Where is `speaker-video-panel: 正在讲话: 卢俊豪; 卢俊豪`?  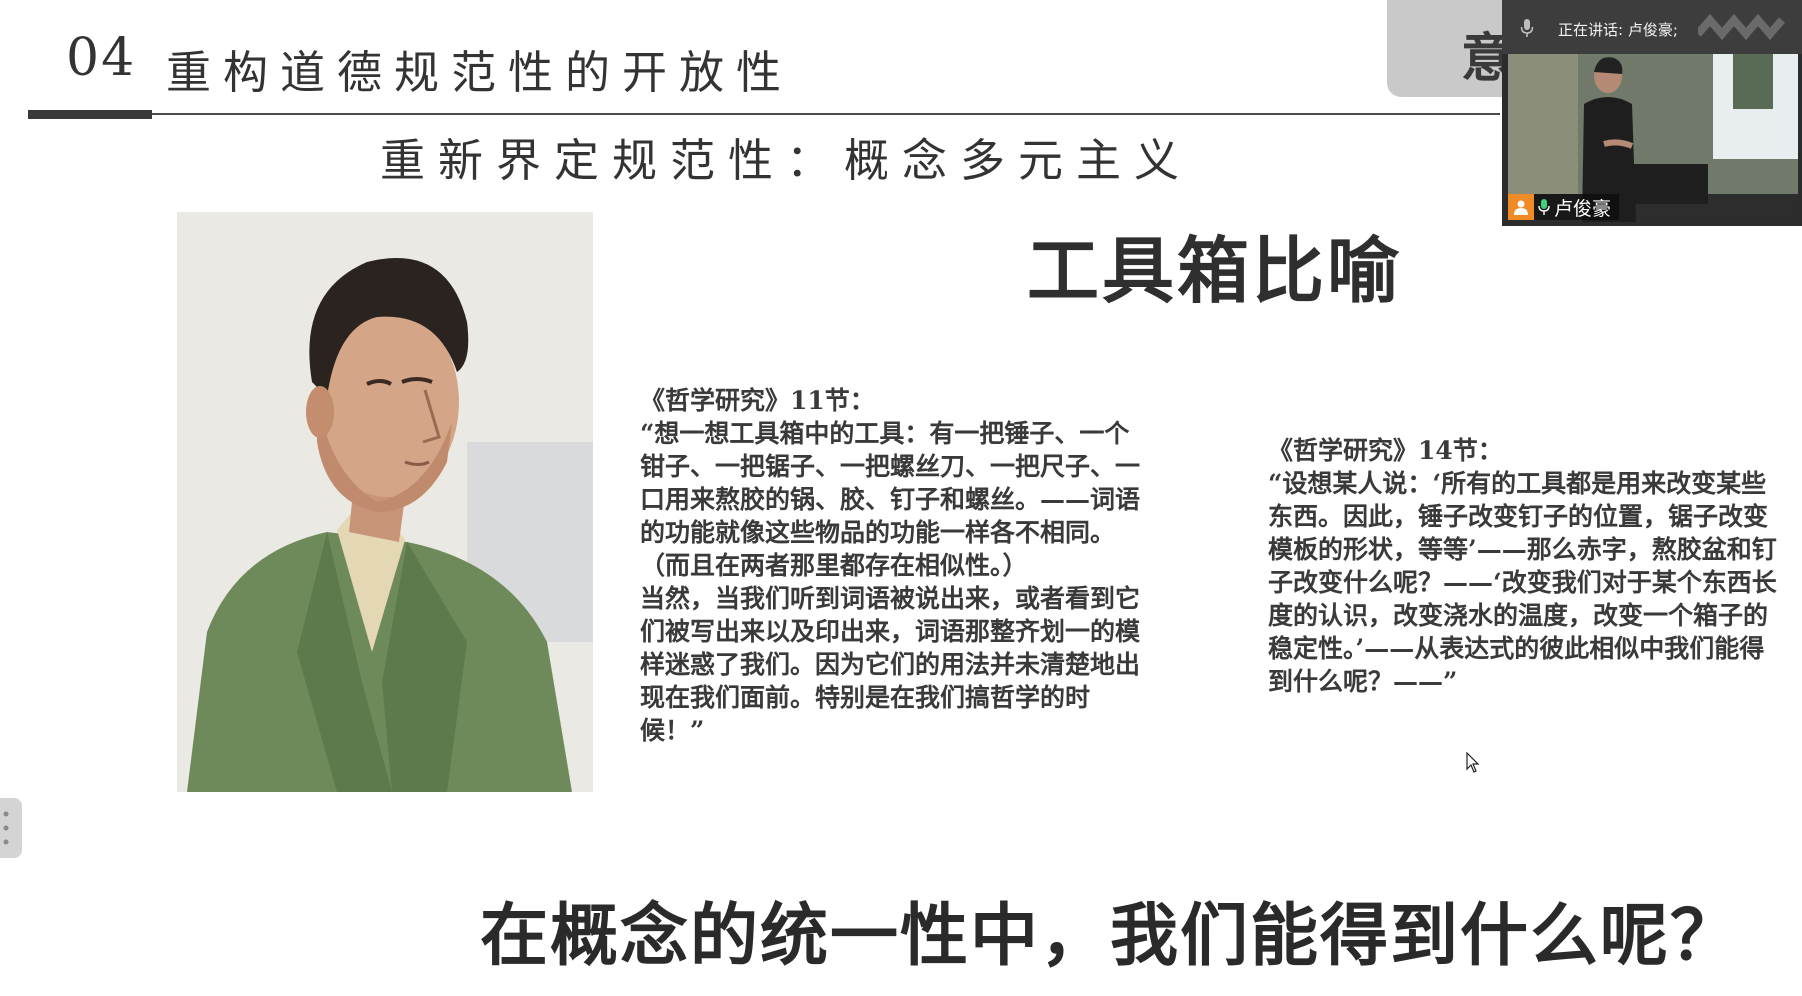 speaker-video-panel: 正在讲话: 卢俊豪; 卢俊豪 is located at coordinates (1652, 113).